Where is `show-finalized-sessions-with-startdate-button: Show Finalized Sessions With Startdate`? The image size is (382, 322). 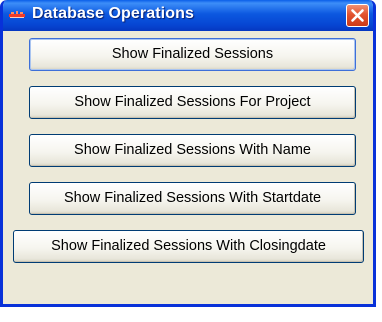
show-finalized-sessions-with-startdate-button: Show Finalized Sessions With Startdate is located at coordinates (192, 198).